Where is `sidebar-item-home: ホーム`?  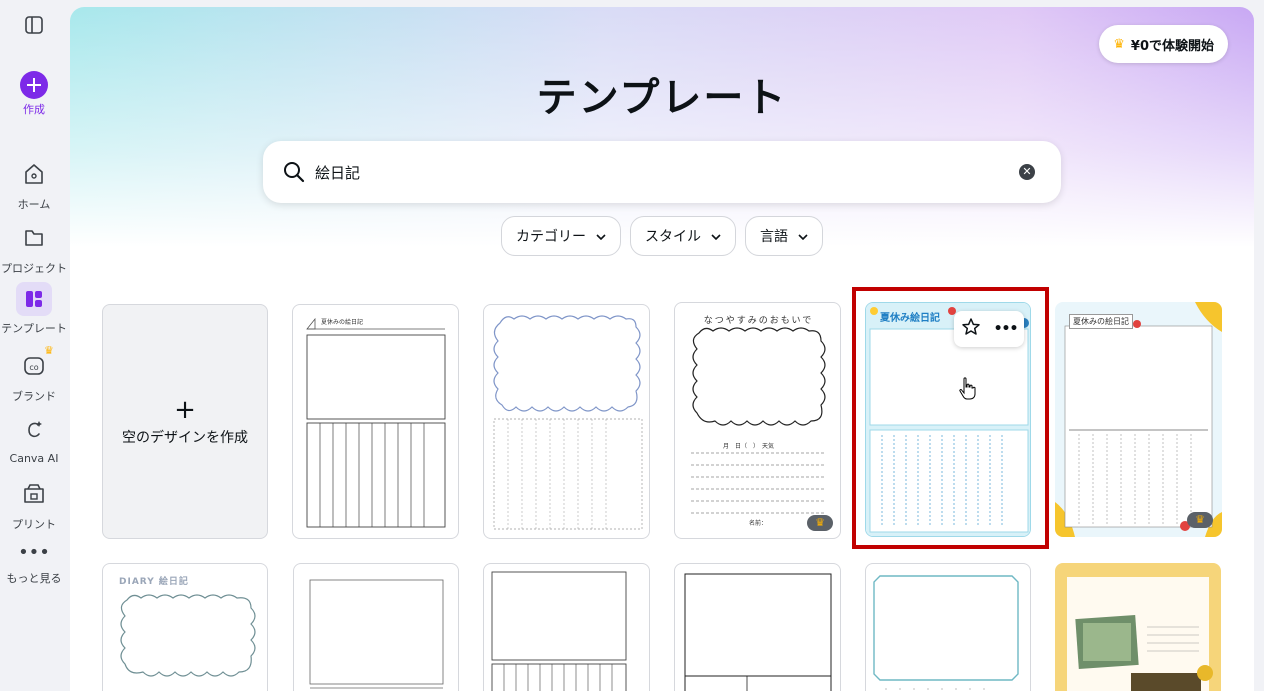 sidebar-item-home: ホーム is located at coordinates (34, 186).